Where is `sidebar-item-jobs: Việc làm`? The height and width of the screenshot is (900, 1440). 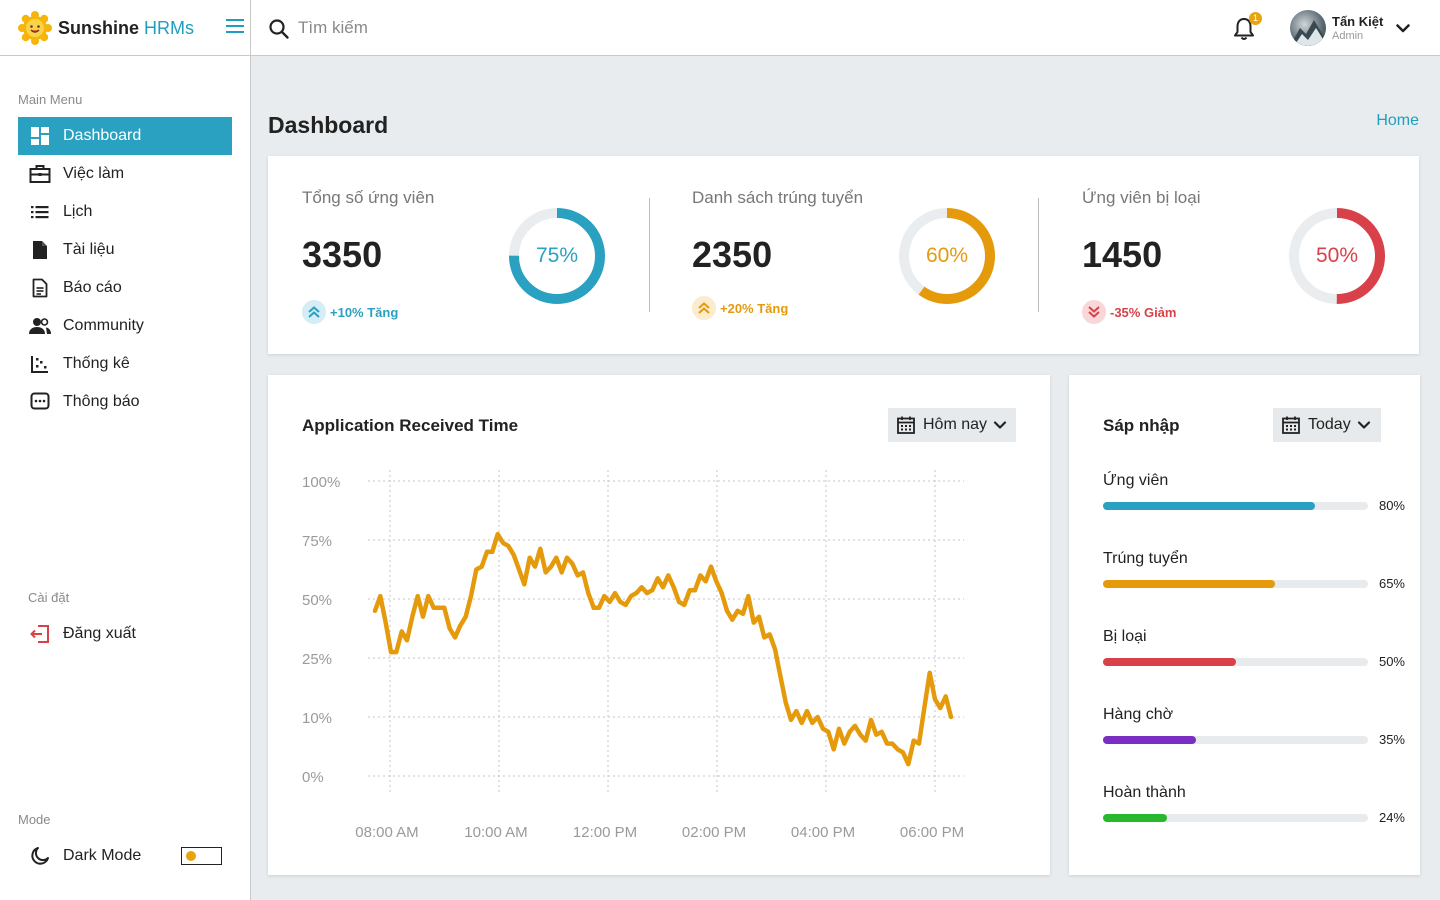 sidebar-item-jobs: Việc làm is located at coordinates (125, 174).